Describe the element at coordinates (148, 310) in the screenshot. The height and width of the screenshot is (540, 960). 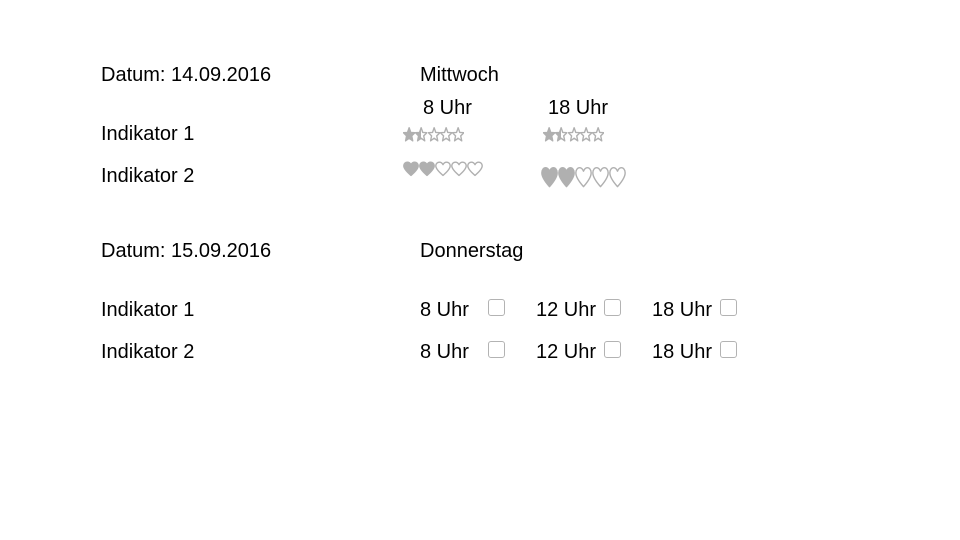
I see `day2-indicator-1-label: Indikator 1` at that location.